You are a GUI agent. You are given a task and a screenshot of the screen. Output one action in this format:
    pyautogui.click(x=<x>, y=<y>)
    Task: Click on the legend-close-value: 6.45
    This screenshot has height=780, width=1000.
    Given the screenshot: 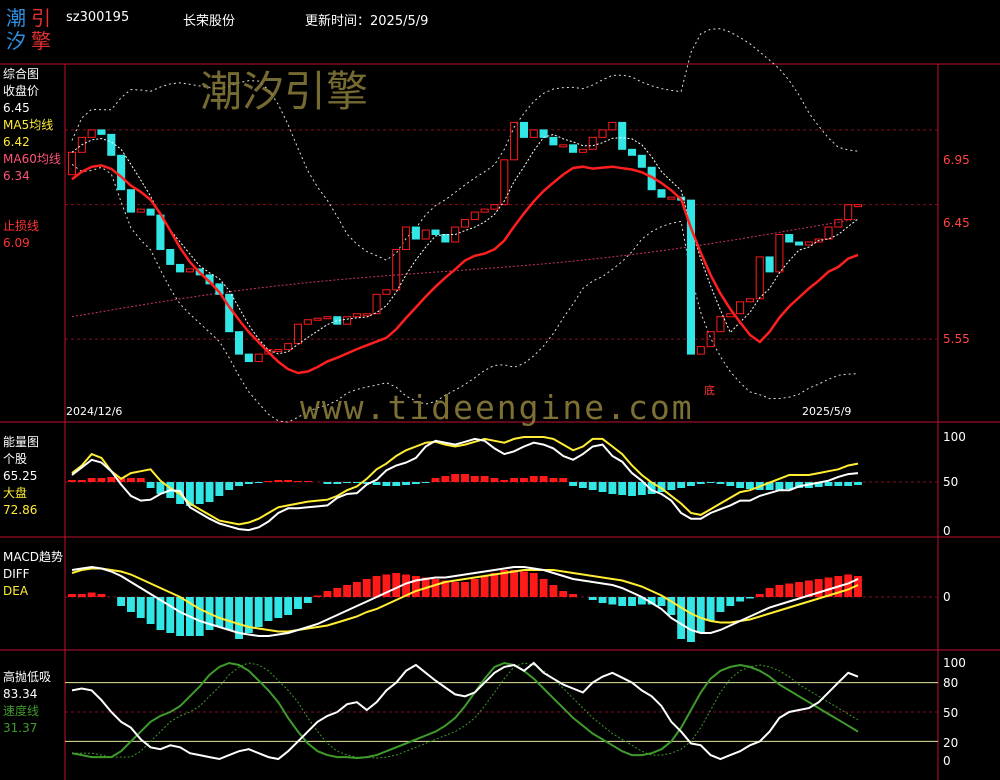 What is the action you would take?
    pyautogui.click(x=16, y=108)
    